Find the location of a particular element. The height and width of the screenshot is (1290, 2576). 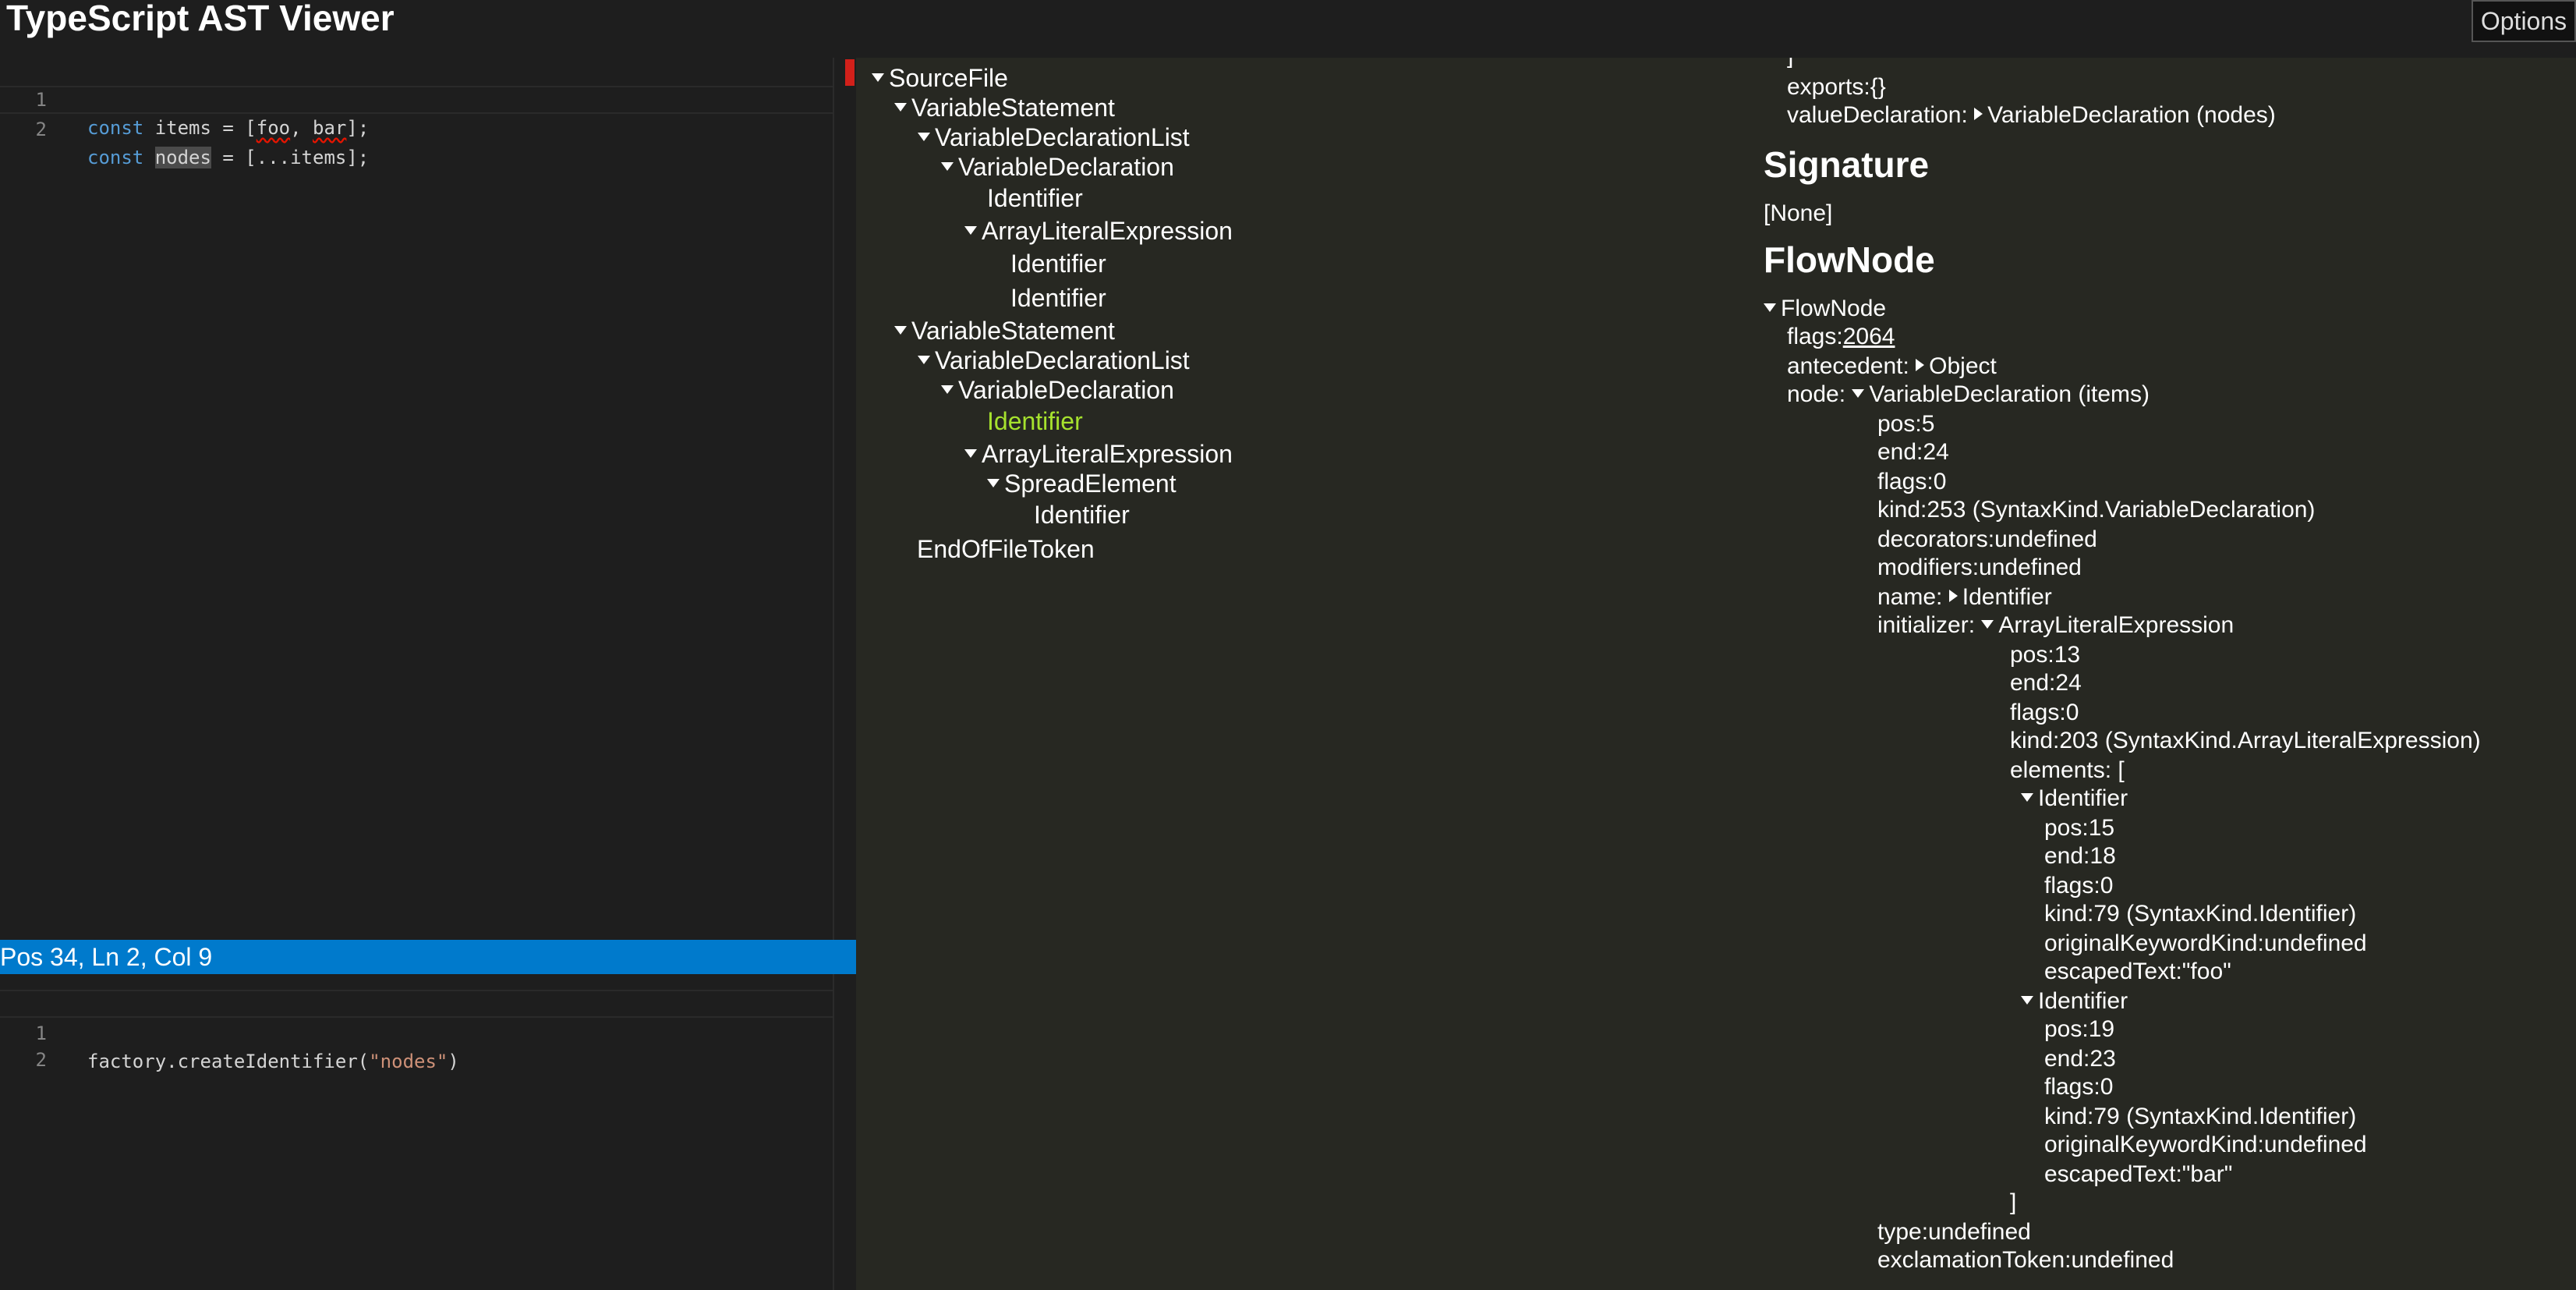

prop-antecedent: antecedent: Object is located at coordinates (1892, 367).